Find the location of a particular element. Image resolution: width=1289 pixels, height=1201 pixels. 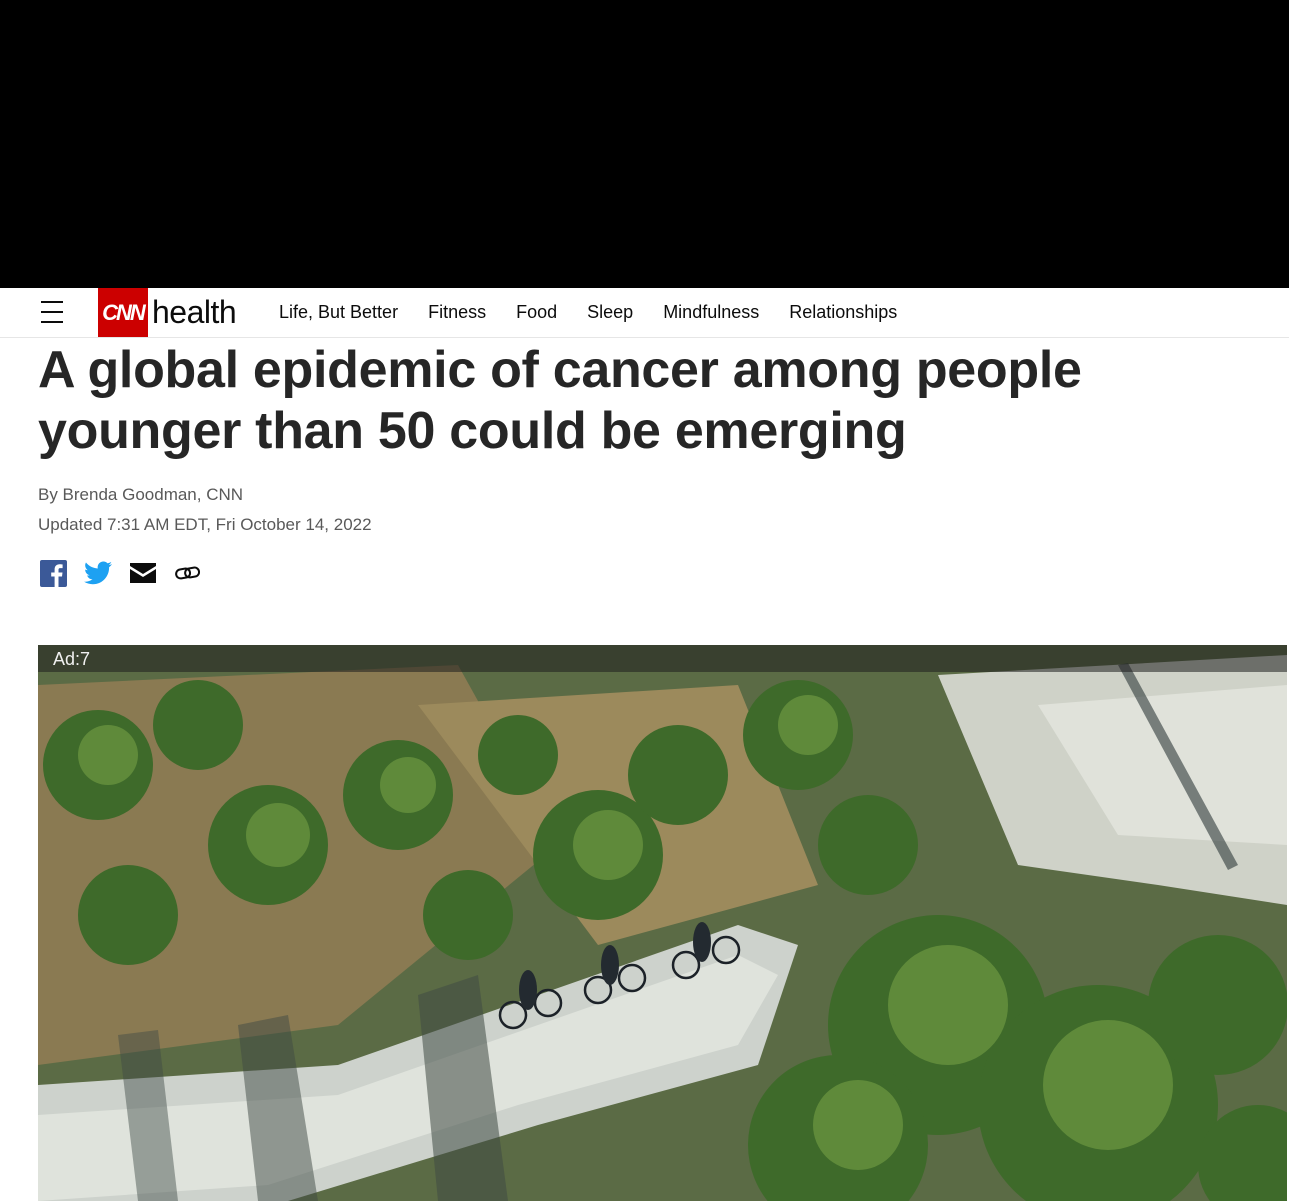

nav-link-mindfulness: Mindfulness is located at coordinates (711, 312).